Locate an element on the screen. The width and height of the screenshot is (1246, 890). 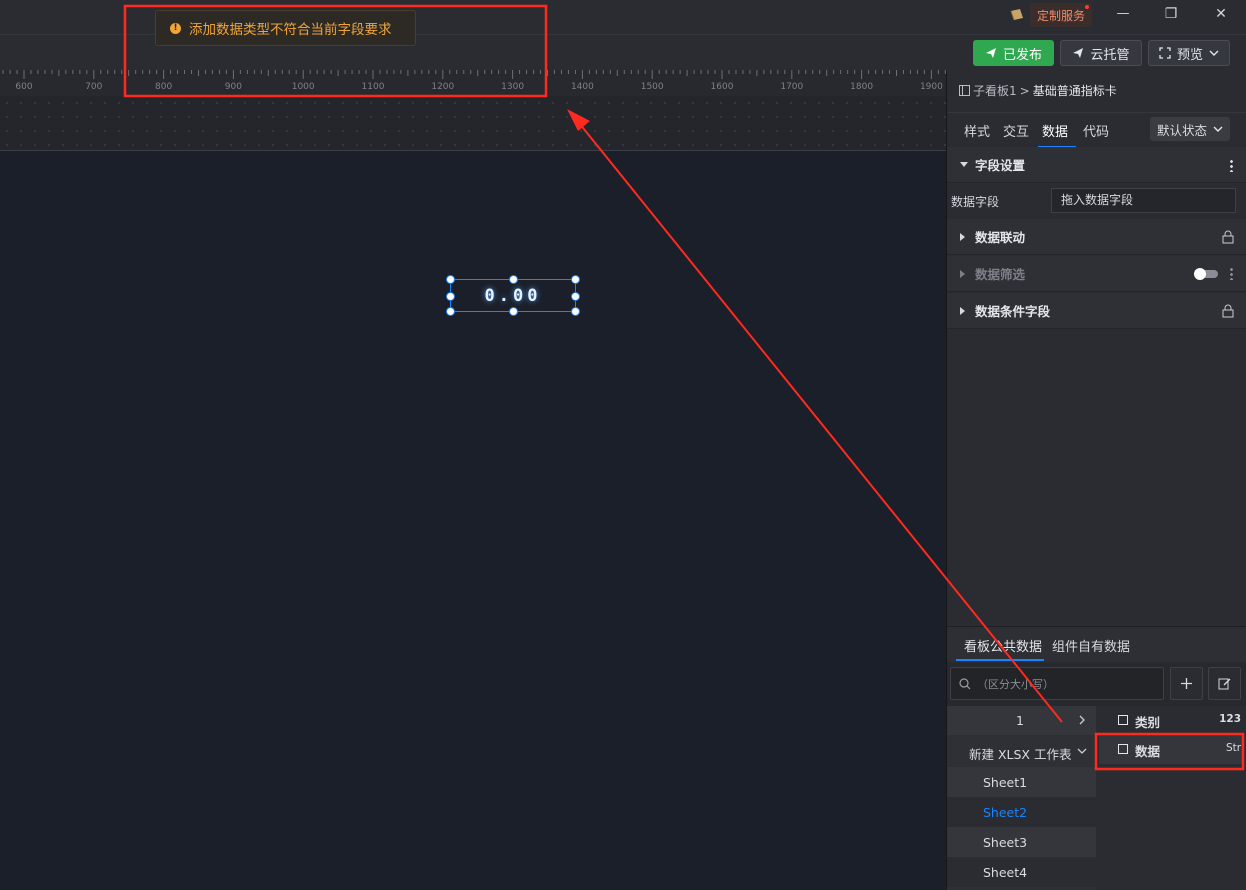
toggle-knob is located at coordinates (1200, 274).